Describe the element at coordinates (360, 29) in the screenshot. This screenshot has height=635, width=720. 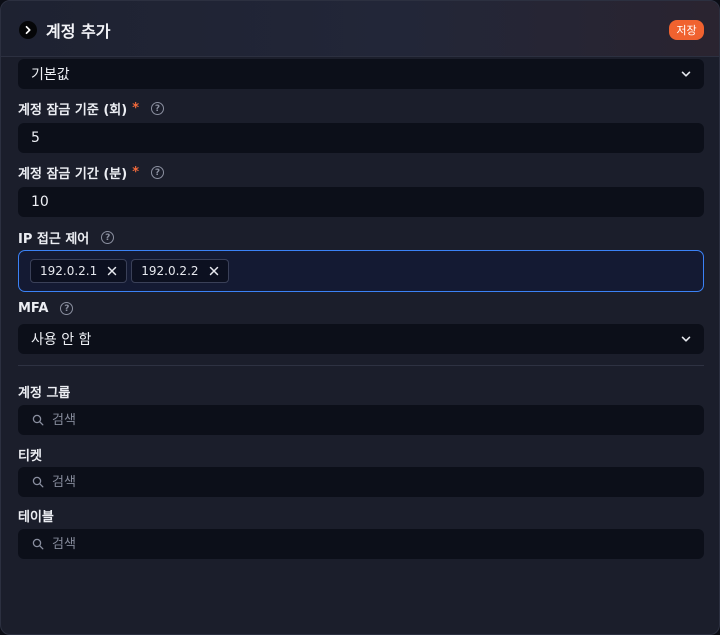
I see `panel-header: 계정 추가 저장` at that location.